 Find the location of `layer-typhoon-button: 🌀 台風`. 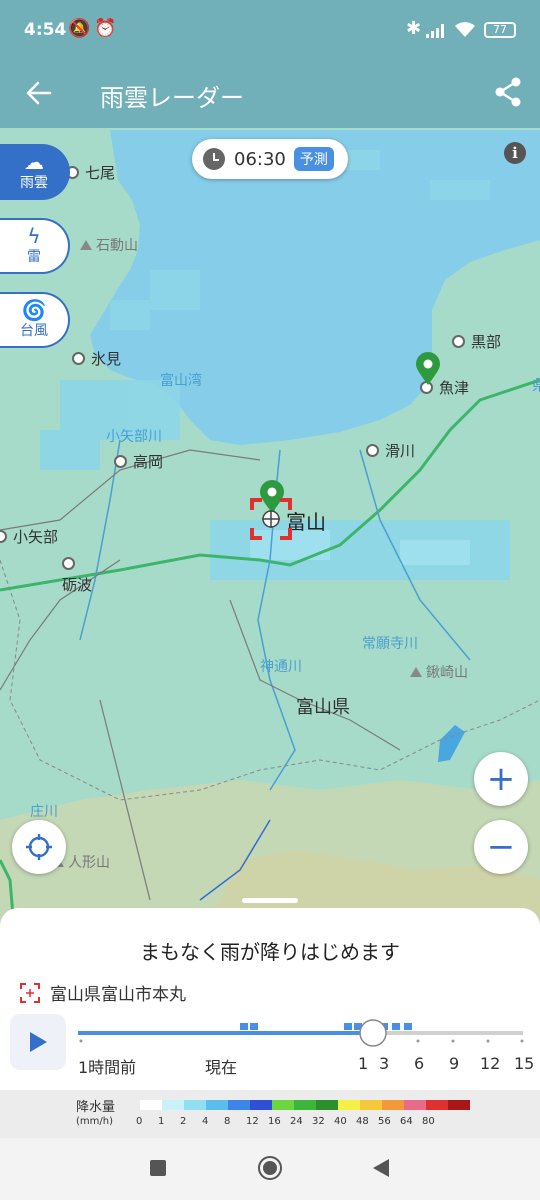

layer-typhoon-button: 🌀 台風 is located at coordinates (35, 320).